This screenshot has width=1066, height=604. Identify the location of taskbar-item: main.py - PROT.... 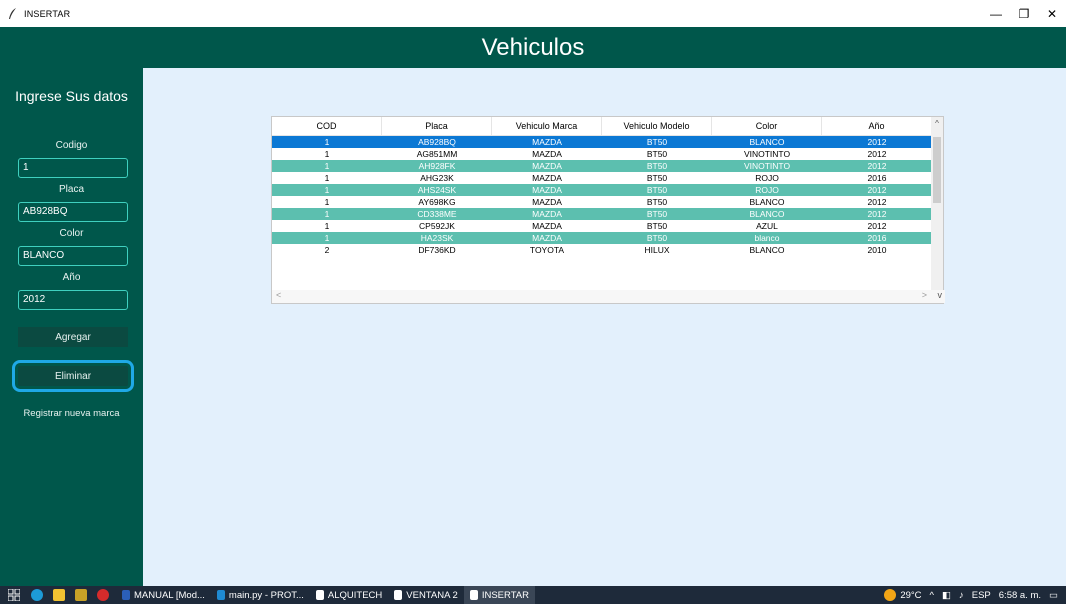
(260, 595).